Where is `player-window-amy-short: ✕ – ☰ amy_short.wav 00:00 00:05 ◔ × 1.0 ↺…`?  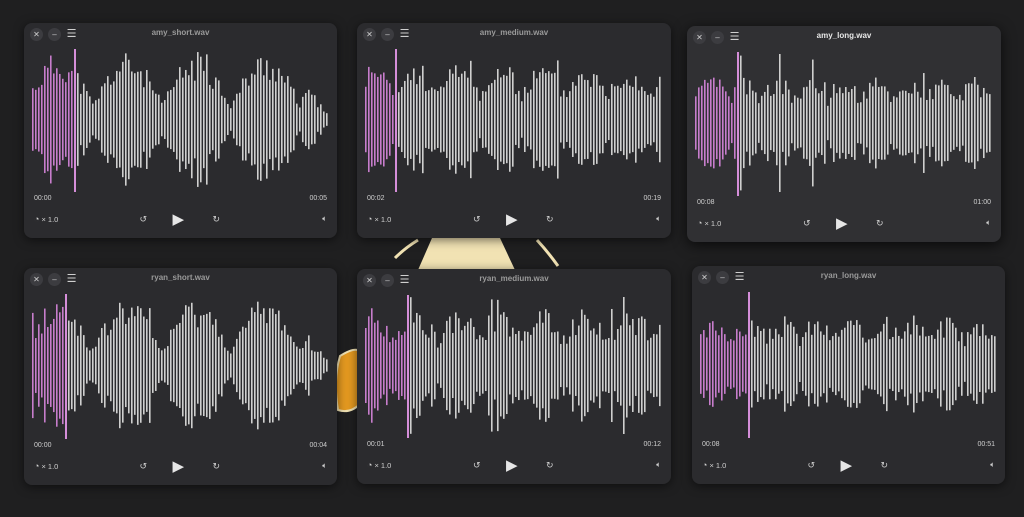
player-window-amy-short: ✕ – ☰ amy_short.wav 00:00 00:05 ◔ × 1.0 ↺… is located at coordinates (180, 130).